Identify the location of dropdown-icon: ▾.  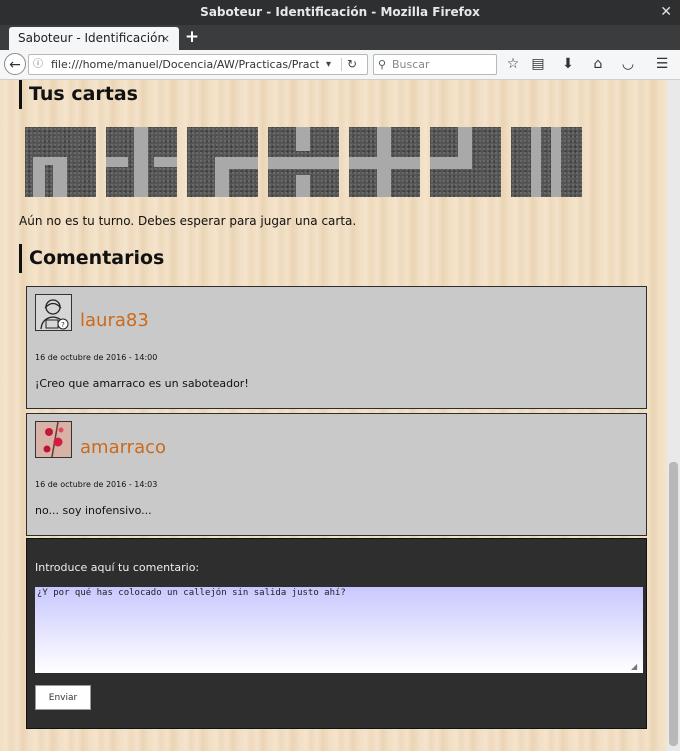
(328, 64).